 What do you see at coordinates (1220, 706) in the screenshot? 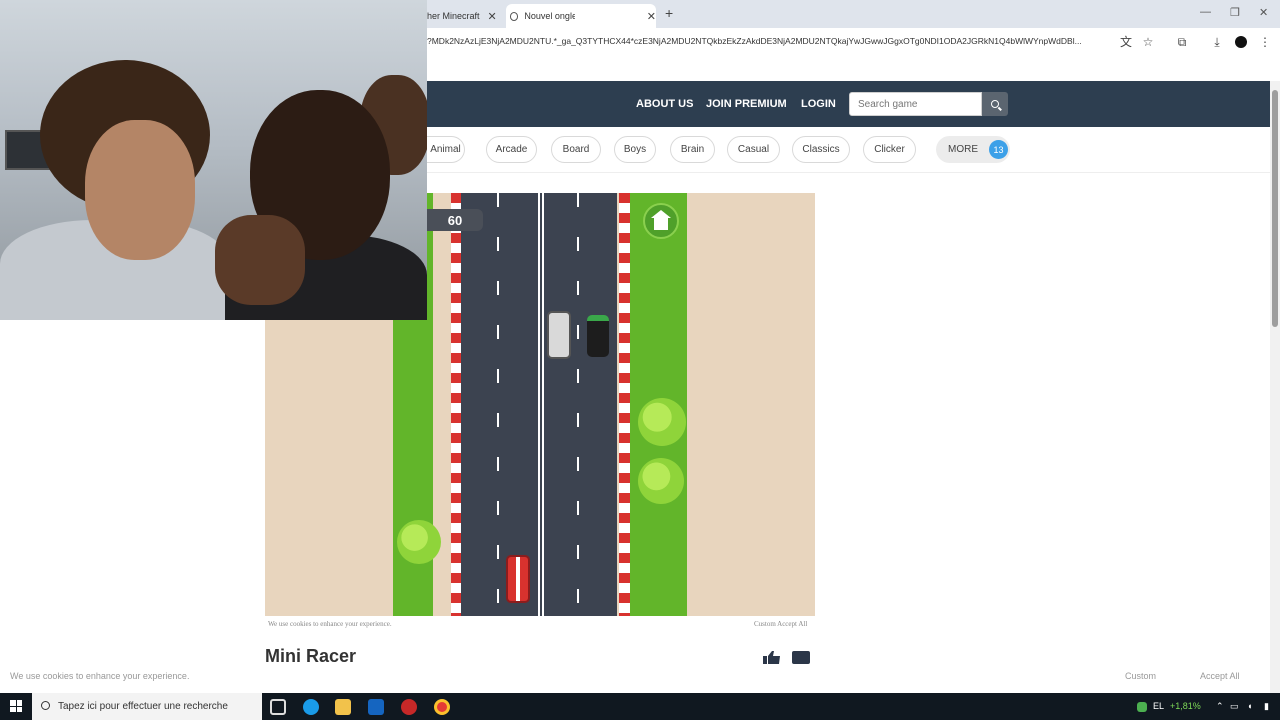
I see `tray-chevron-up-icon: ⌃` at bounding box center [1220, 706].